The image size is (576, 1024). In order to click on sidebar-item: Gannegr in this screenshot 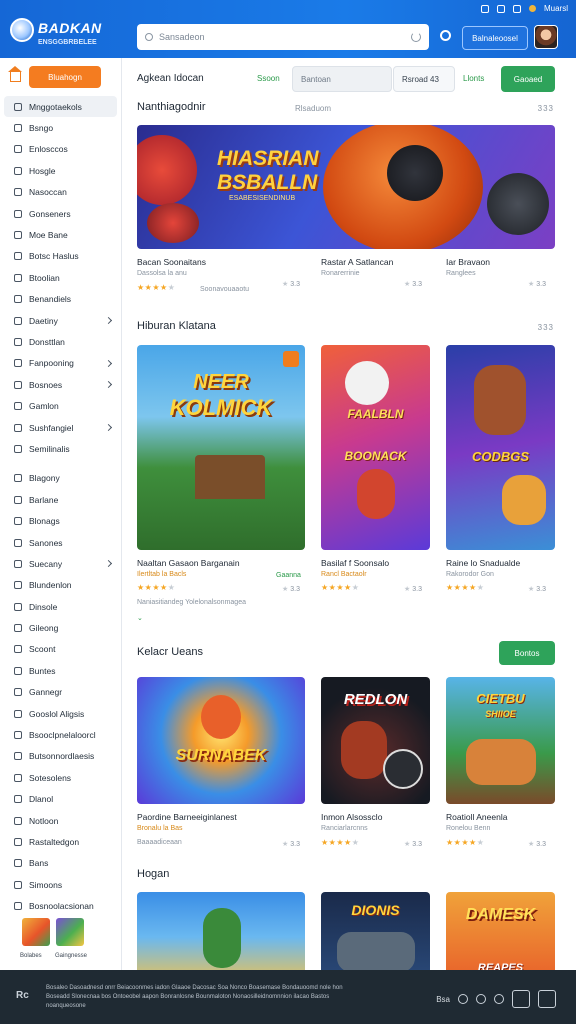, I will do `click(60, 692)`.